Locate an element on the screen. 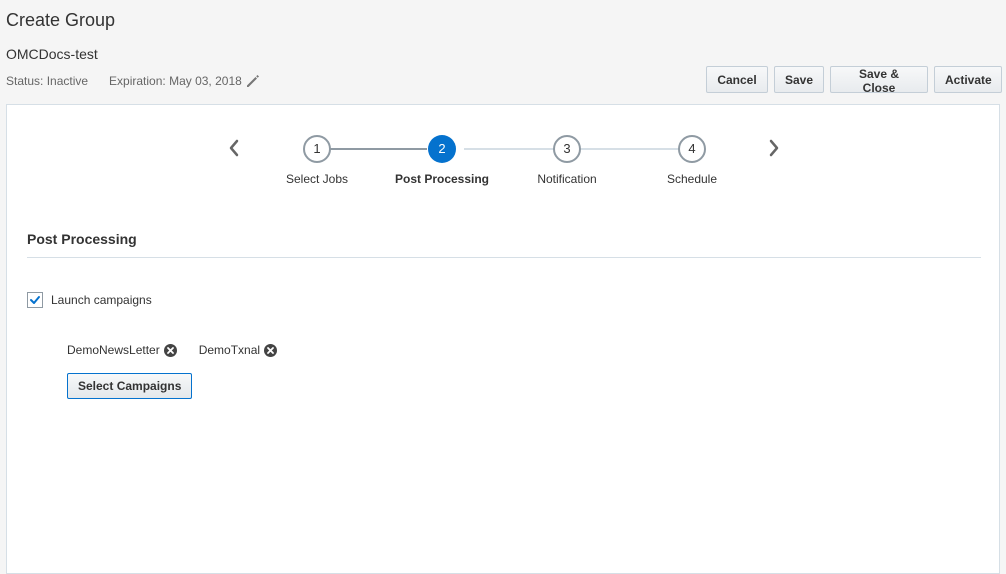 The width and height of the screenshot is (1006, 574). campaign-chip: DemoNewsLetter is located at coordinates (122, 350).